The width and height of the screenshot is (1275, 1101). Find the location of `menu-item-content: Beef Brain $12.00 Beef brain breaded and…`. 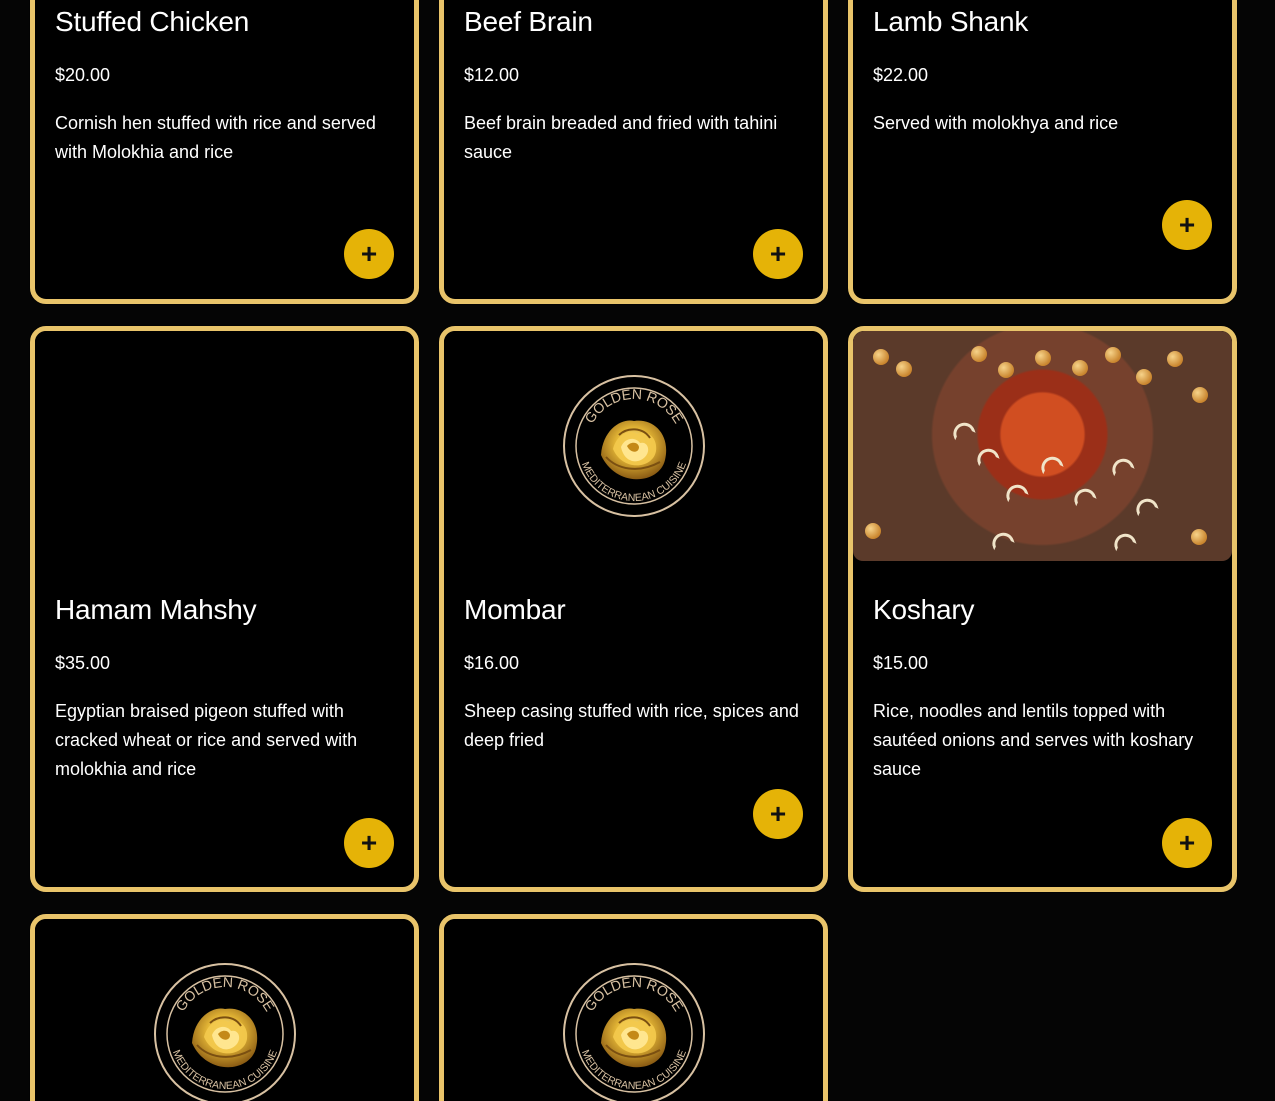

menu-item-content: Beef Brain $12.00 Beef brain breaded and… is located at coordinates (633, 85).